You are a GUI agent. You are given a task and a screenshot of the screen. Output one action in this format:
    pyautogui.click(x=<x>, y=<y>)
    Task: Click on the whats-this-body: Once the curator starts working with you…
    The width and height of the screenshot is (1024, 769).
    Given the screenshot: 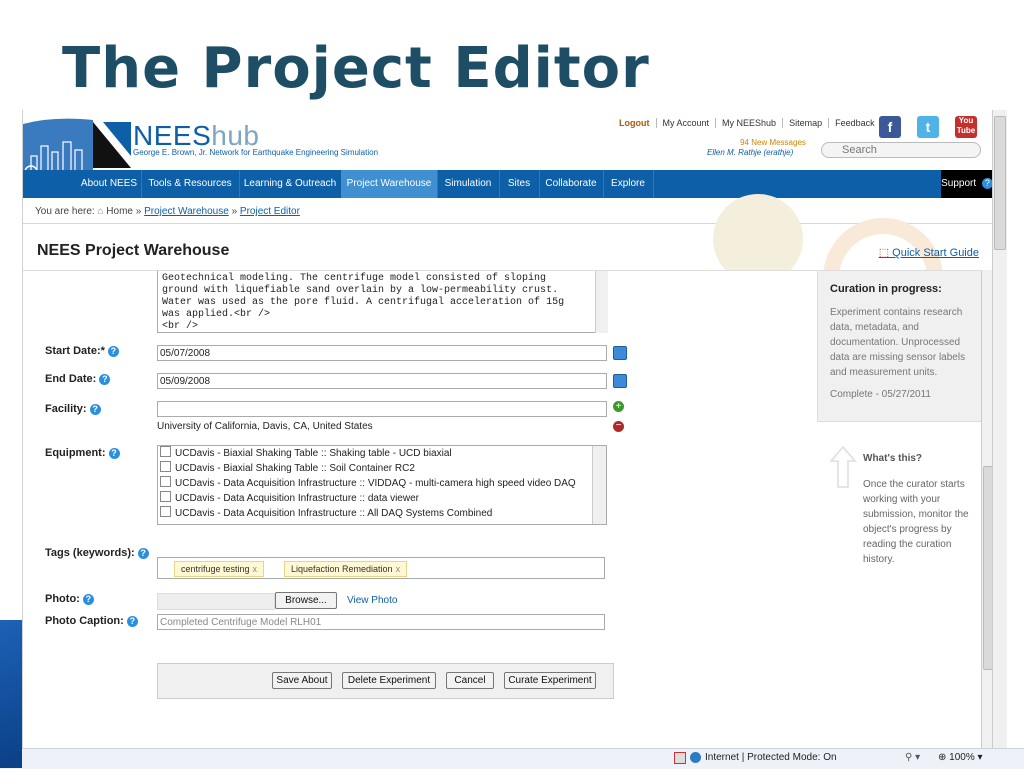 What is the action you would take?
    pyautogui.click(x=916, y=522)
    